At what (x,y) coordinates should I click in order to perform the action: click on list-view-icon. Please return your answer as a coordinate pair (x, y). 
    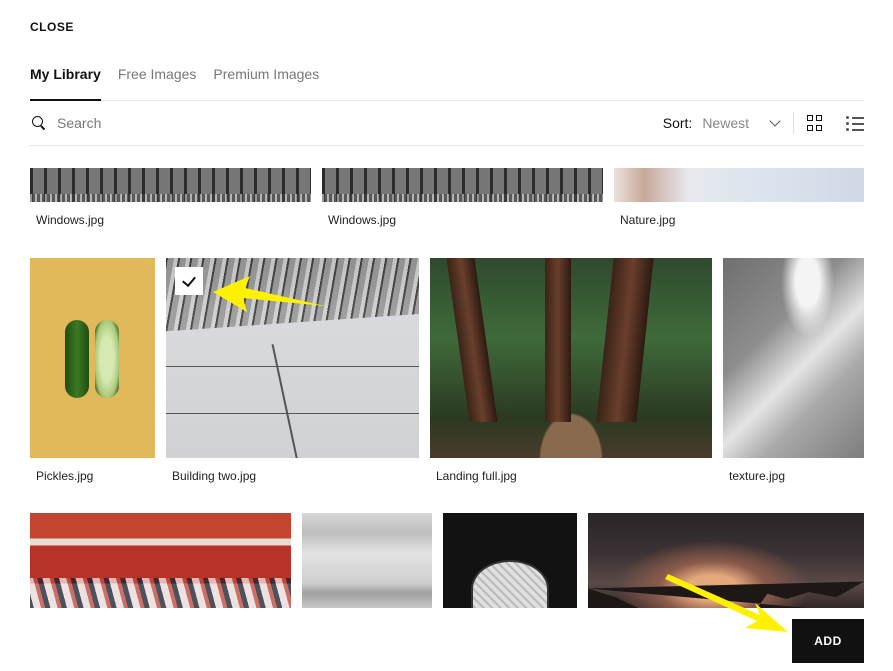
    Looking at the image, I should click on (855, 123).